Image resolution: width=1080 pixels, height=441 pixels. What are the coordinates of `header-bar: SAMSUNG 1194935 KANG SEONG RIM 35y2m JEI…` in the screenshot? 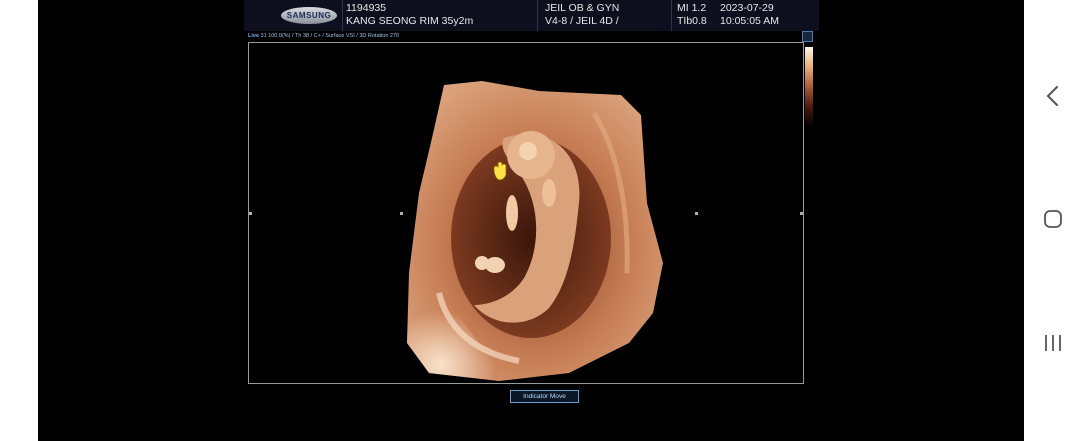 It's located at (531, 15).